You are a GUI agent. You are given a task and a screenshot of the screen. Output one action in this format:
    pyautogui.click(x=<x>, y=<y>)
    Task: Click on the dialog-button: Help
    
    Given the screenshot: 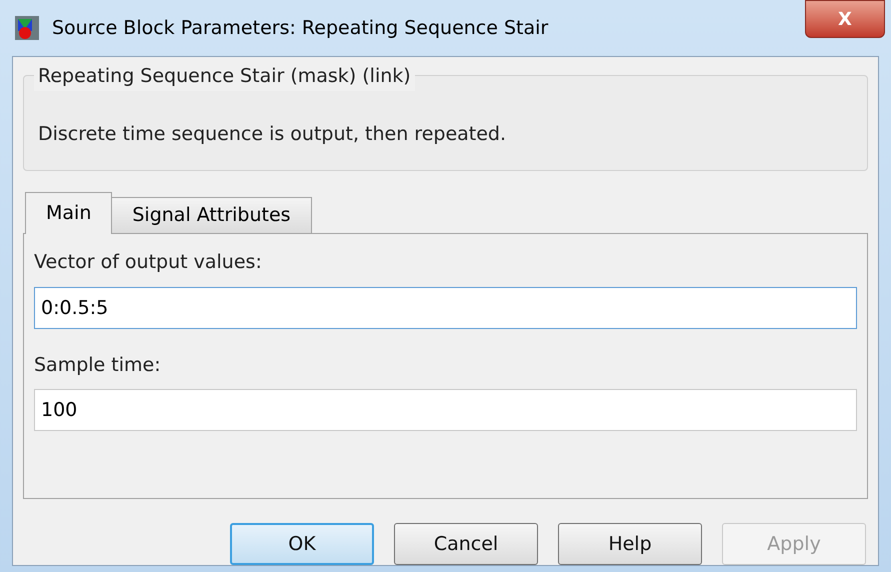 What is the action you would take?
    pyautogui.click(x=630, y=544)
    